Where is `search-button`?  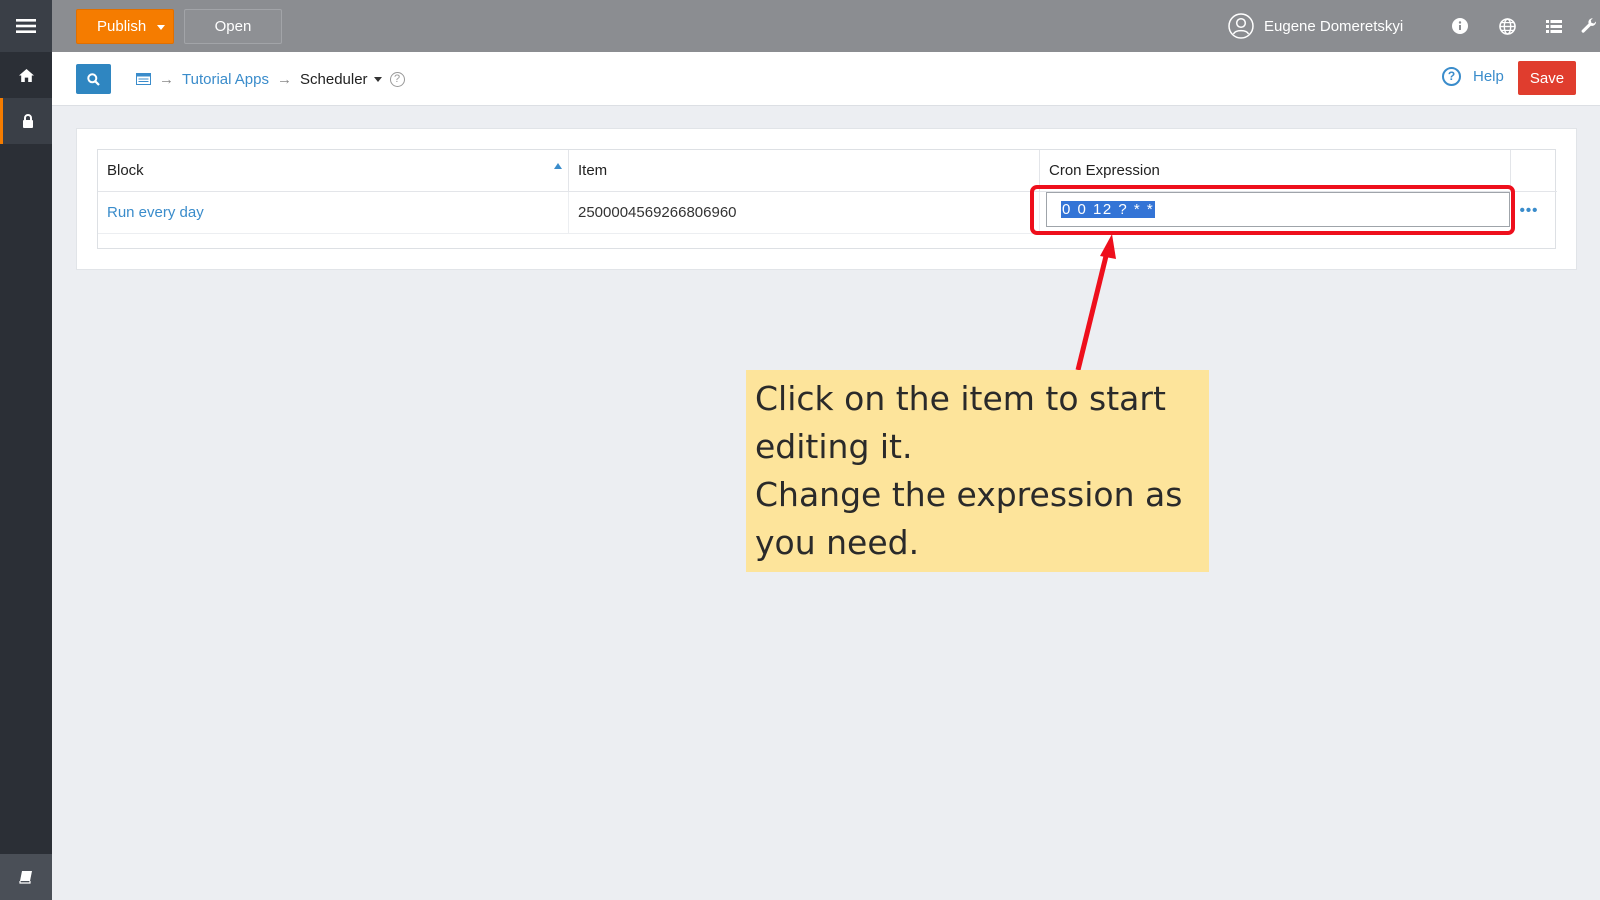 search-button is located at coordinates (93, 79).